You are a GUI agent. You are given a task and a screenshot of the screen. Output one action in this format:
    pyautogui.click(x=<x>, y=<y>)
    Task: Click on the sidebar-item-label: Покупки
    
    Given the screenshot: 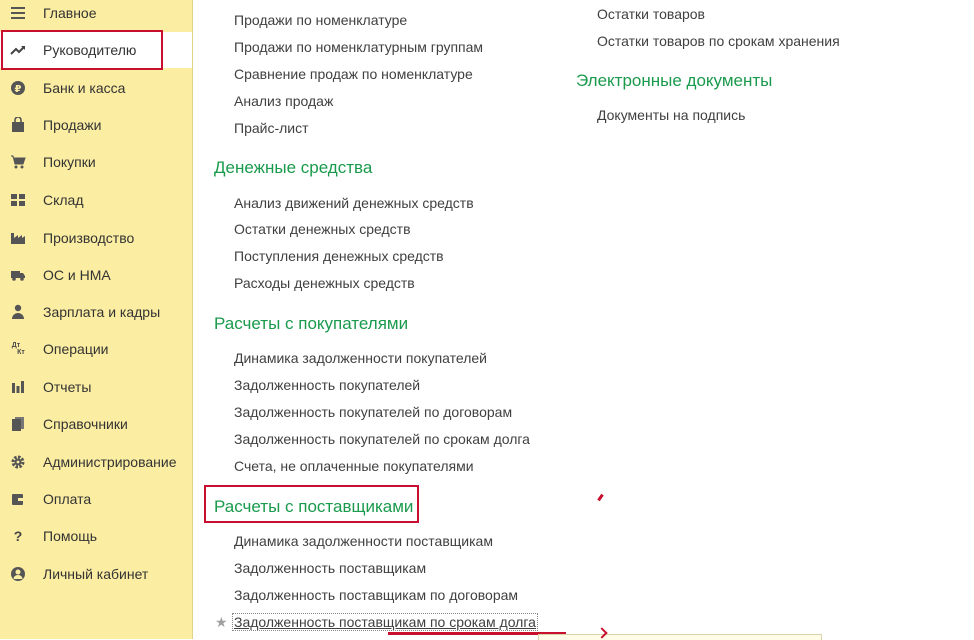 What is the action you would take?
    pyautogui.click(x=69, y=162)
    